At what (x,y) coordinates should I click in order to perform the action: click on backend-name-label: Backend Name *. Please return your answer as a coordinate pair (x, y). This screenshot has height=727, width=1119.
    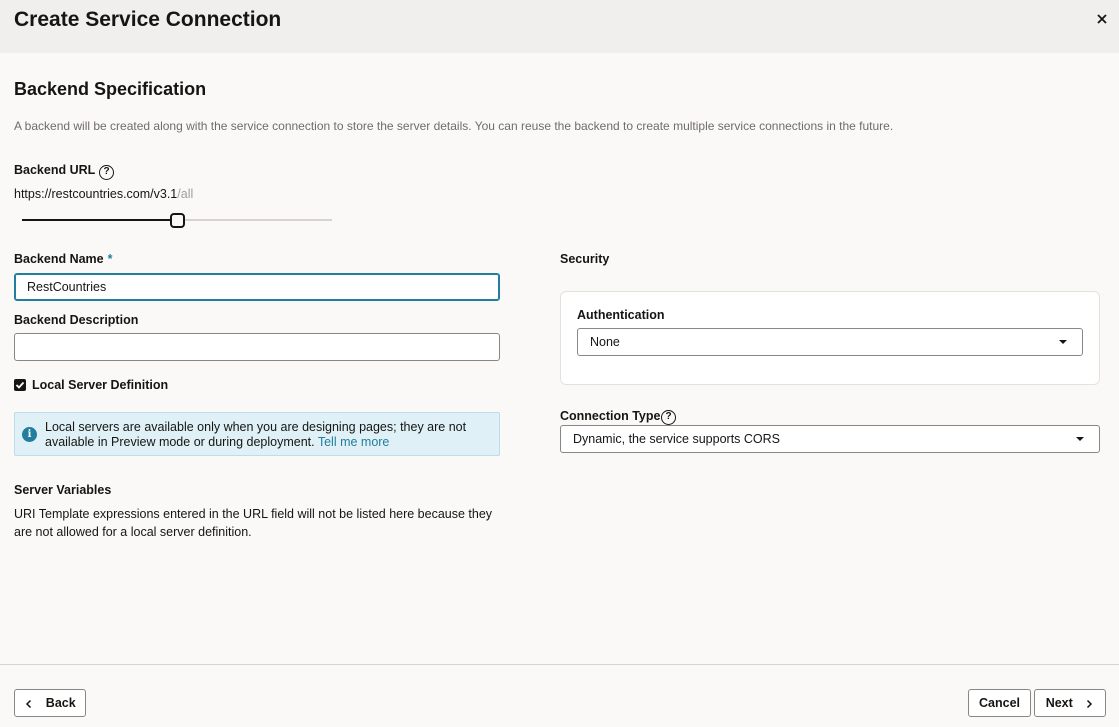
    Looking at the image, I should click on (63, 259).